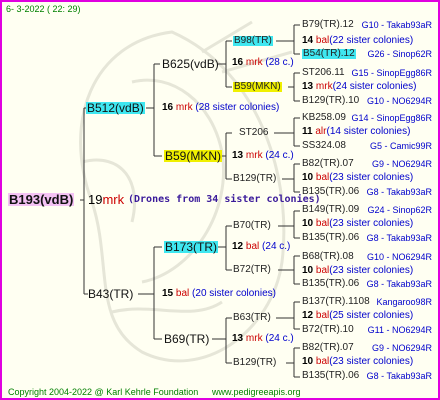  I want to click on gen2-b-sister-info: 13 mrk (24 c.), so click(263, 156).